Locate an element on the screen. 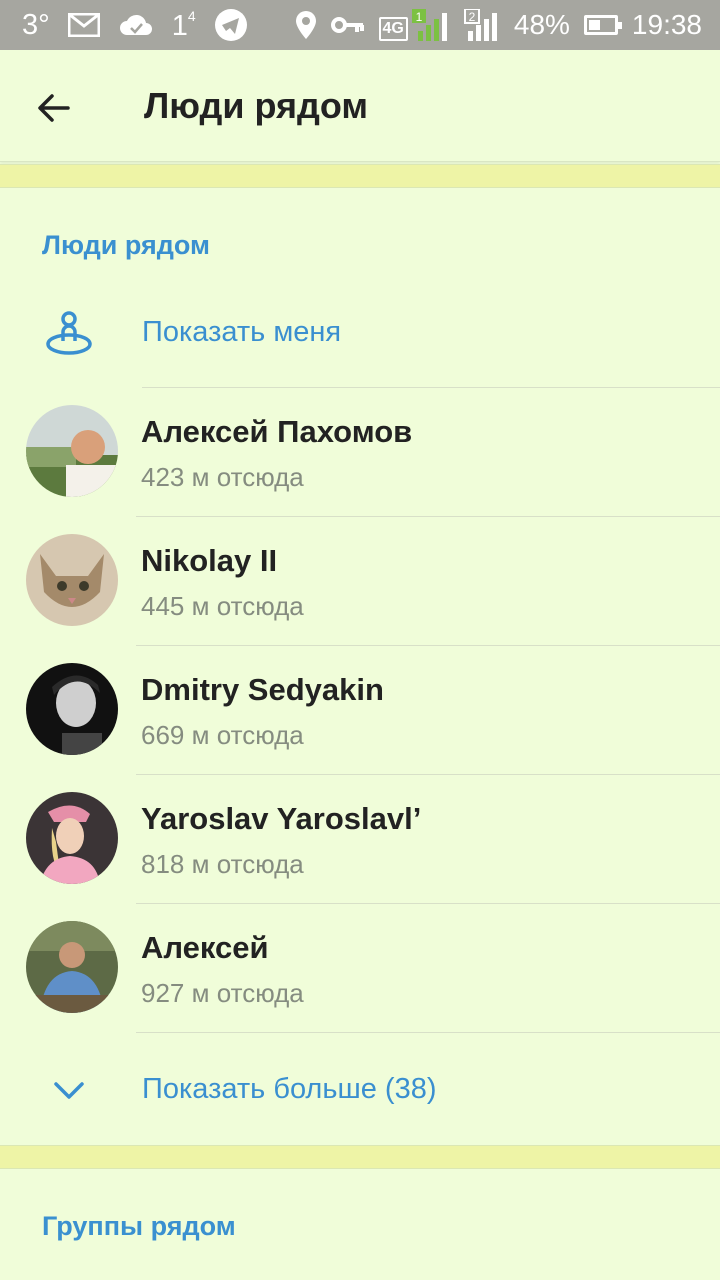  show-me-label: Показать меня is located at coordinates (242, 332).